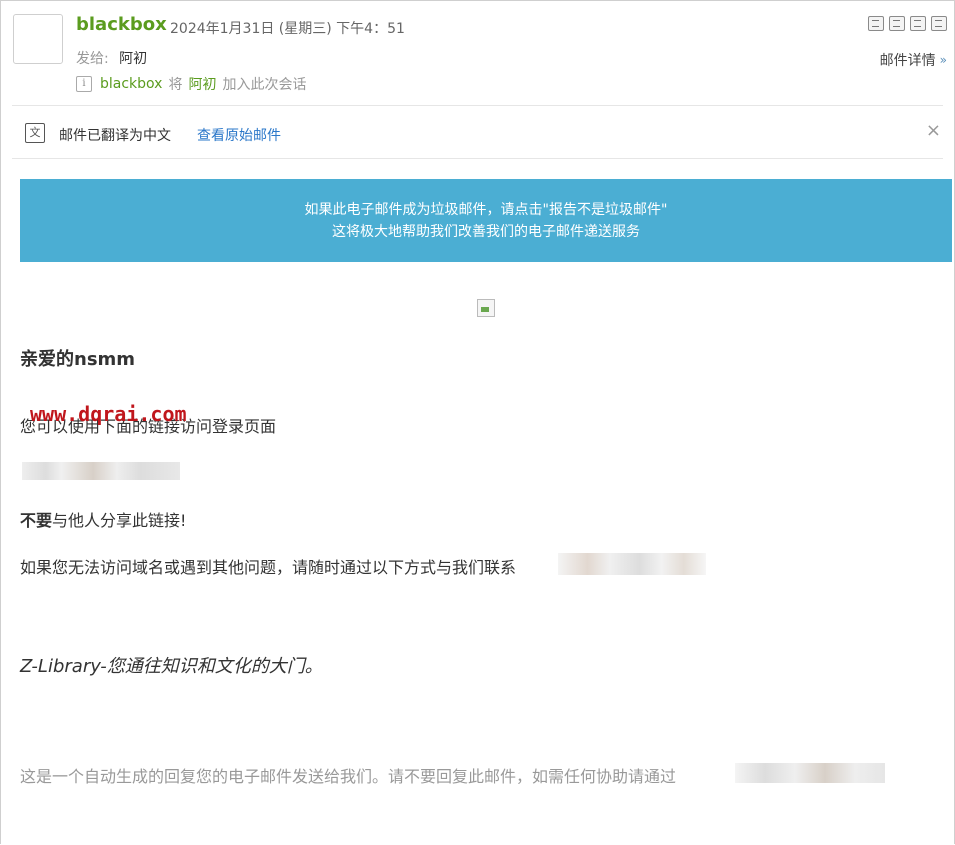 This screenshot has width=955, height=845. Describe the element at coordinates (115, 136) in the screenshot. I see `translation-status: 邮件已翻译为中文` at that location.